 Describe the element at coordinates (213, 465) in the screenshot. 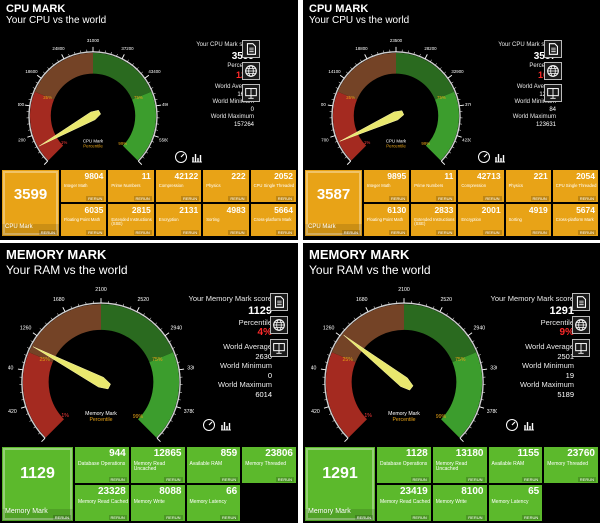

I see `test-tile: 859 Available RAM RERUN` at that location.